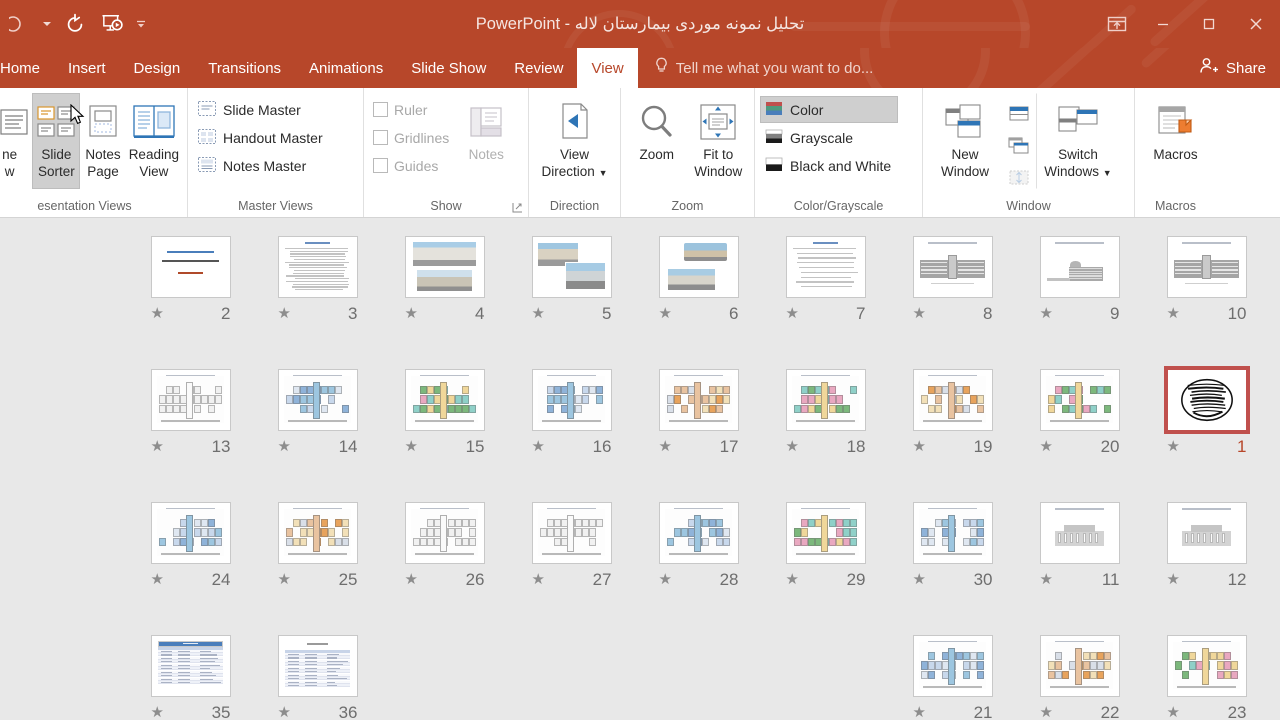 The height and width of the screenshot is (720, 1280). Describe the element at coordinates (261, 109) in the screenshot. I see `slide-master-button: Slide Master` at that location.